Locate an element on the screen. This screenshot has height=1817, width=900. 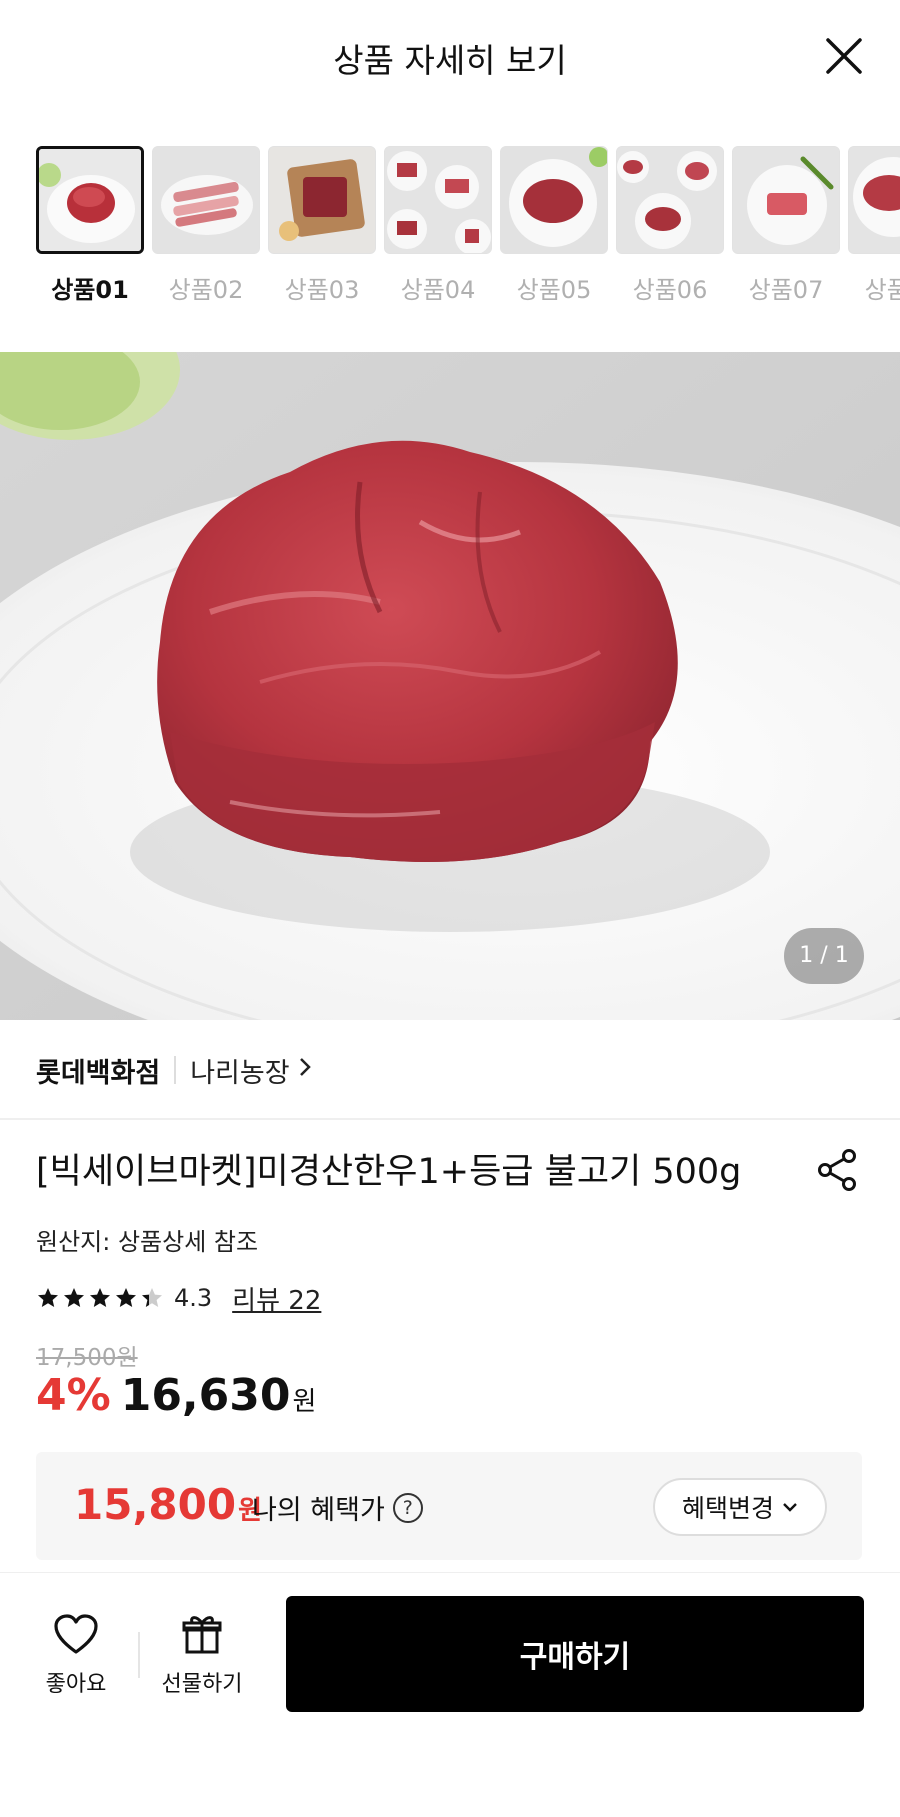
chevron-down-icon is located at coordinates (790, 1507).